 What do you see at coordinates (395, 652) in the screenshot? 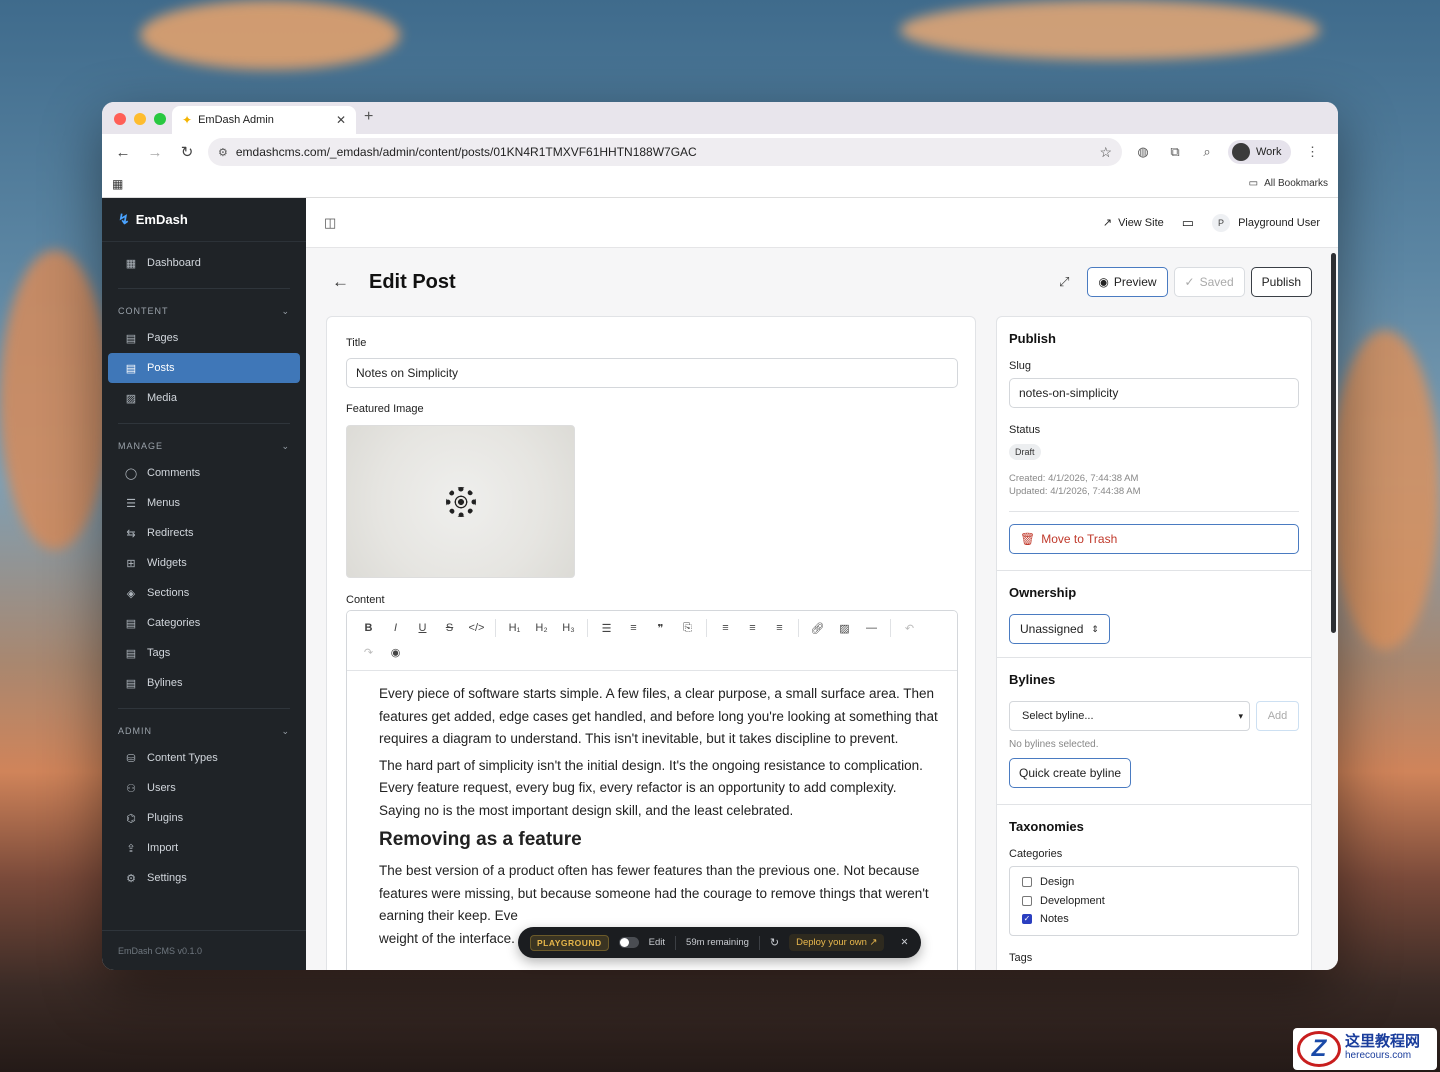
I see `preview-eye-icon: ◉` at bounding box center [395, 652].